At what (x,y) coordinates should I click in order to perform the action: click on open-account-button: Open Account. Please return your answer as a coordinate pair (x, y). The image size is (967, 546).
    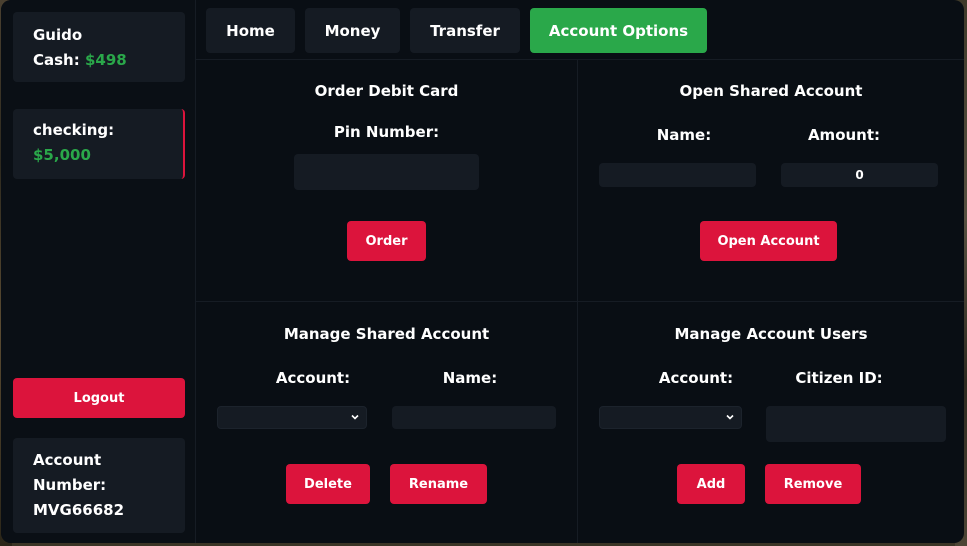
    Looking at the image, I should click on (768, 241).